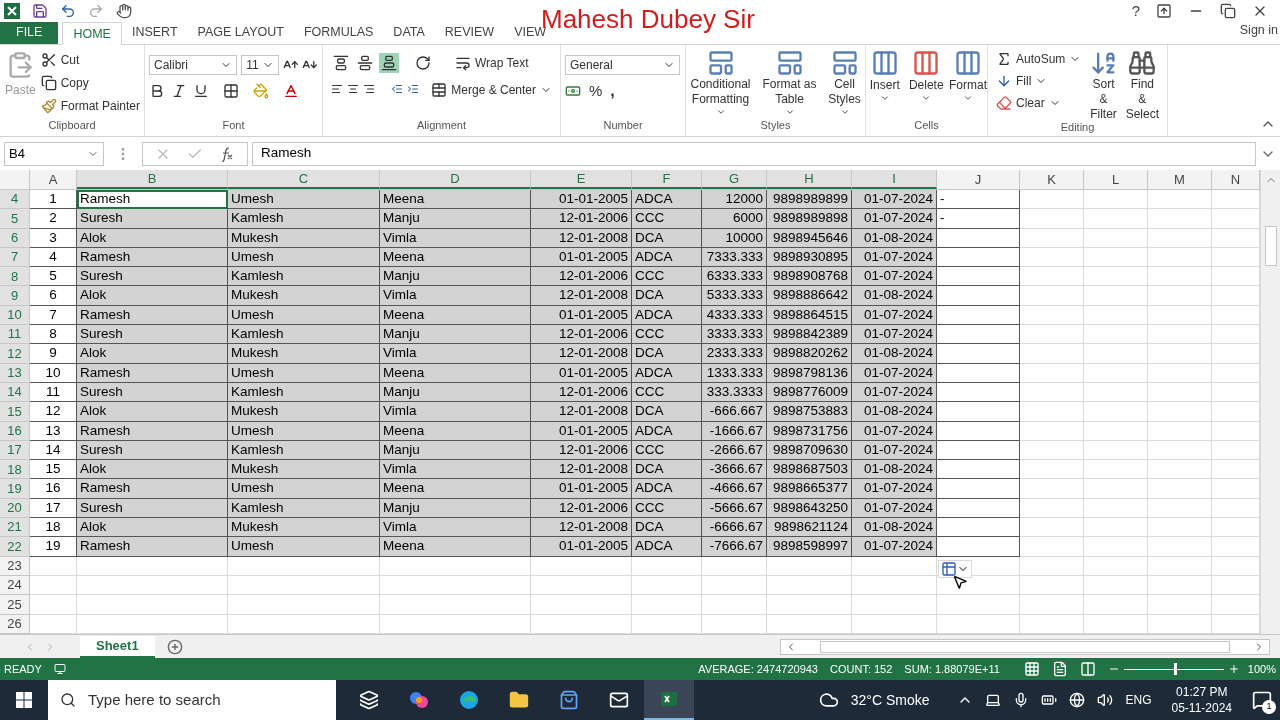  What do you see at coordinates (338, 32) in the screenshot?
I see `ribbon-tab: FORMULAS` at bounding box center [338, 32].